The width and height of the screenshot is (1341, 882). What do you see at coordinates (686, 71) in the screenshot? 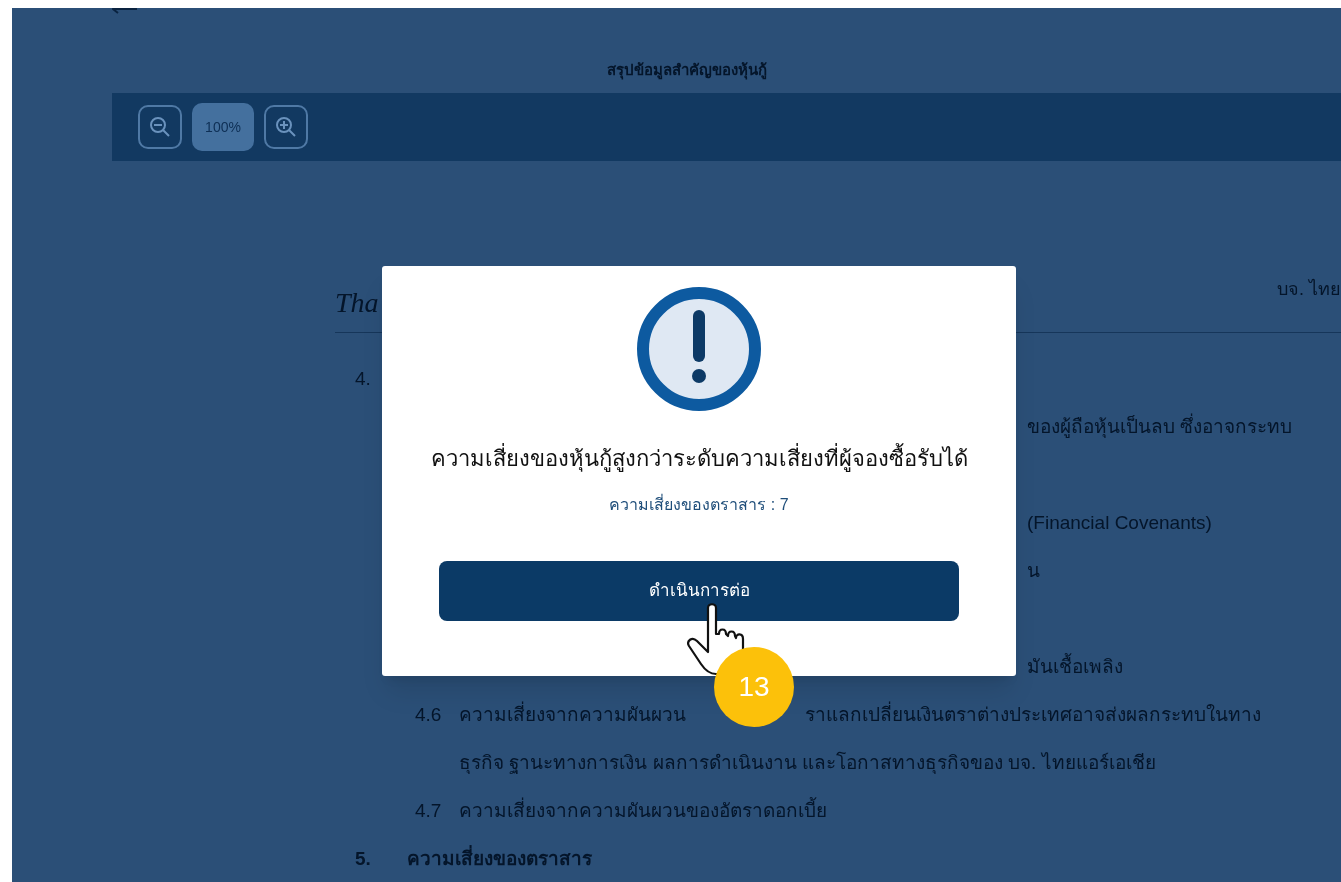
I see `page-title: สรุปข้อมูลสำคัญของหุ้นกู้` at bounding box center [686, 71].